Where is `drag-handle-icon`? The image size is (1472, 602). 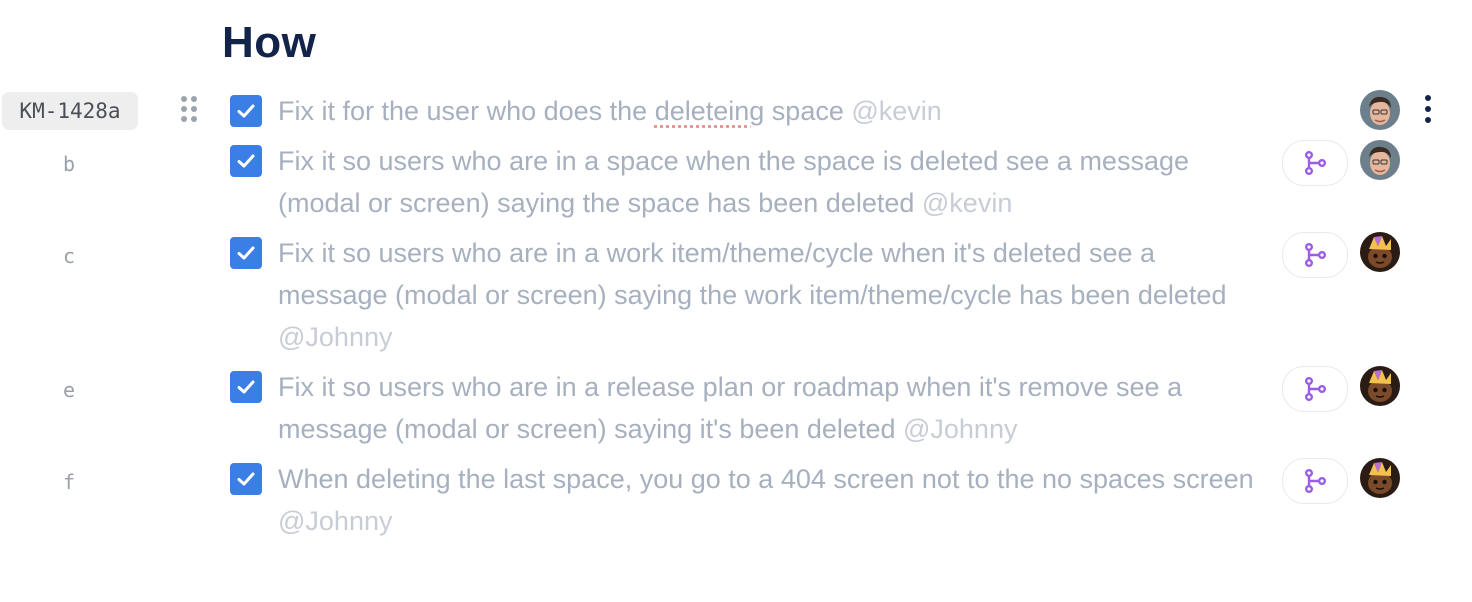
drag-handle-icon is located at coordinates (189, 110).